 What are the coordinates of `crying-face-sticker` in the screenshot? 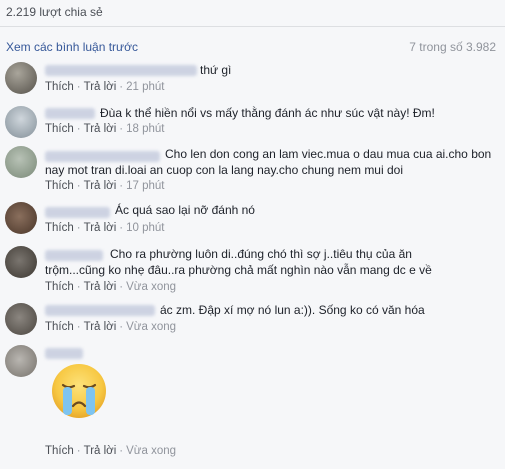 It's located at (79, 391).